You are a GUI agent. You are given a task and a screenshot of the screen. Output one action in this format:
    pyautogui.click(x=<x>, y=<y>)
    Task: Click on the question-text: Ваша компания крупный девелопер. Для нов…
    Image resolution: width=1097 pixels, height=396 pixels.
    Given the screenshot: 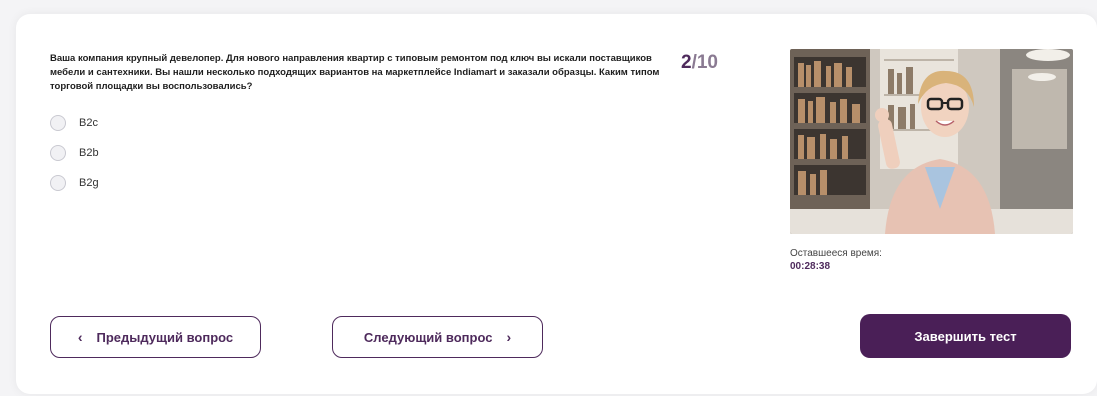 What is the action you would take?
    pyautogui.click(x=355, y=72)
    